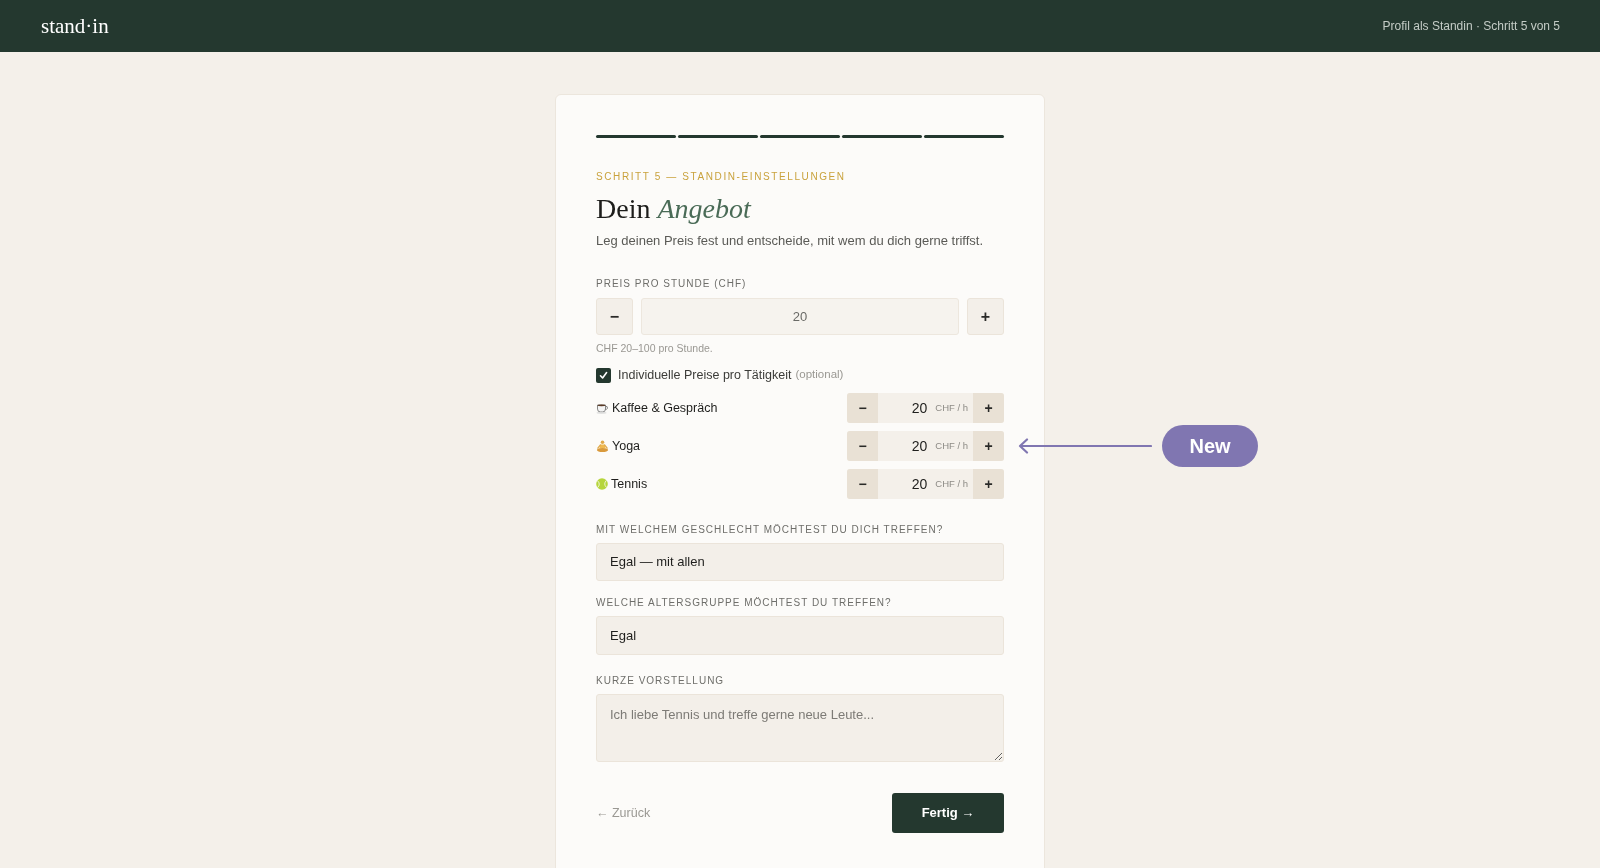 The image size is (1600, 868). What do you see at coordinates (744, 603) in the screenshot?
I see `age-label: WELCHE ALTERSGRUPPE MÖCHTEST DU TREFFEN?` at bounding box center [744, 603].